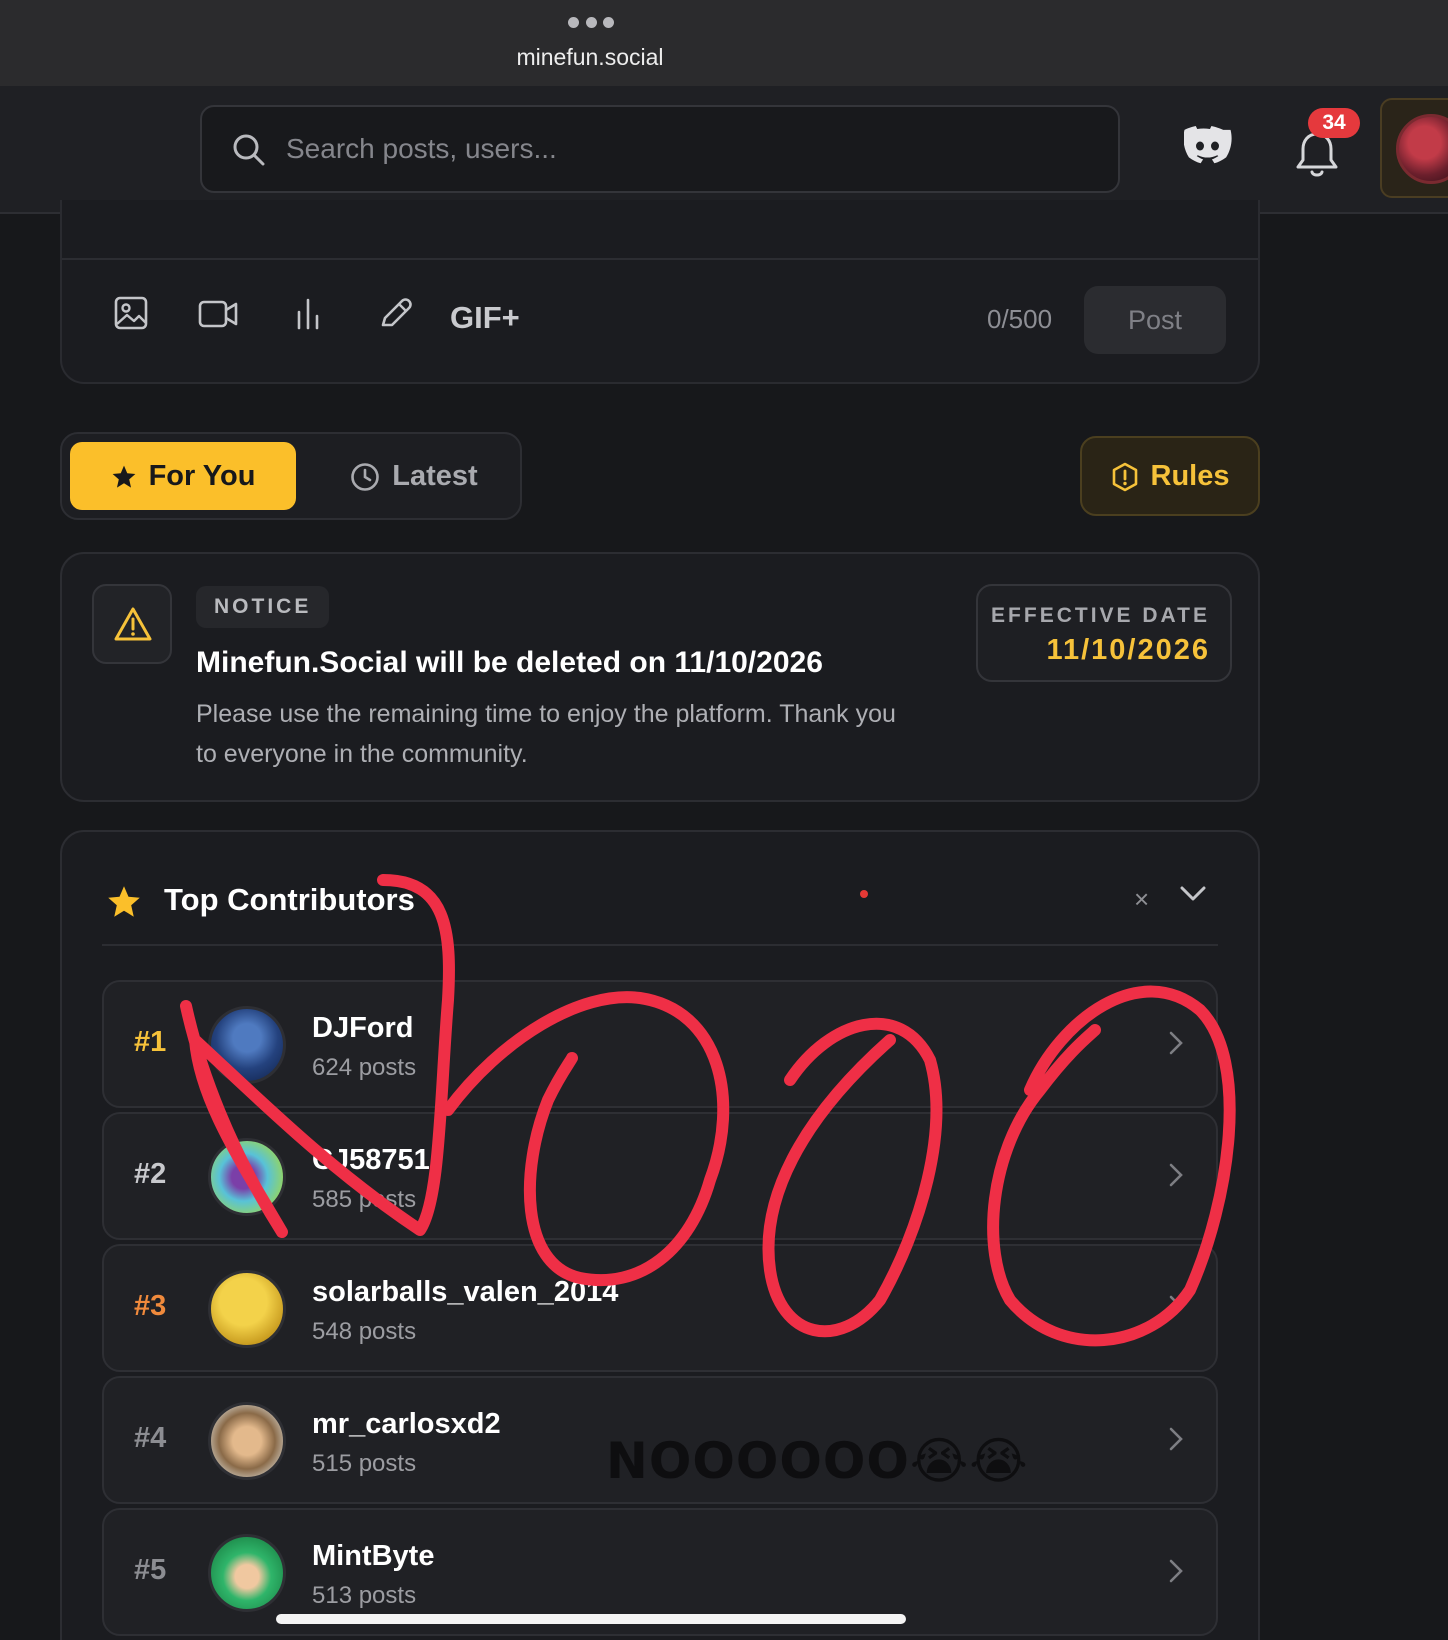 Image resolution: width=1448 pixels, height=1640 pixels. What do you see at coordinates (1334, 123) in the screenshot?
I see `notification-badge: 34` at bounding box center [1334, 123].